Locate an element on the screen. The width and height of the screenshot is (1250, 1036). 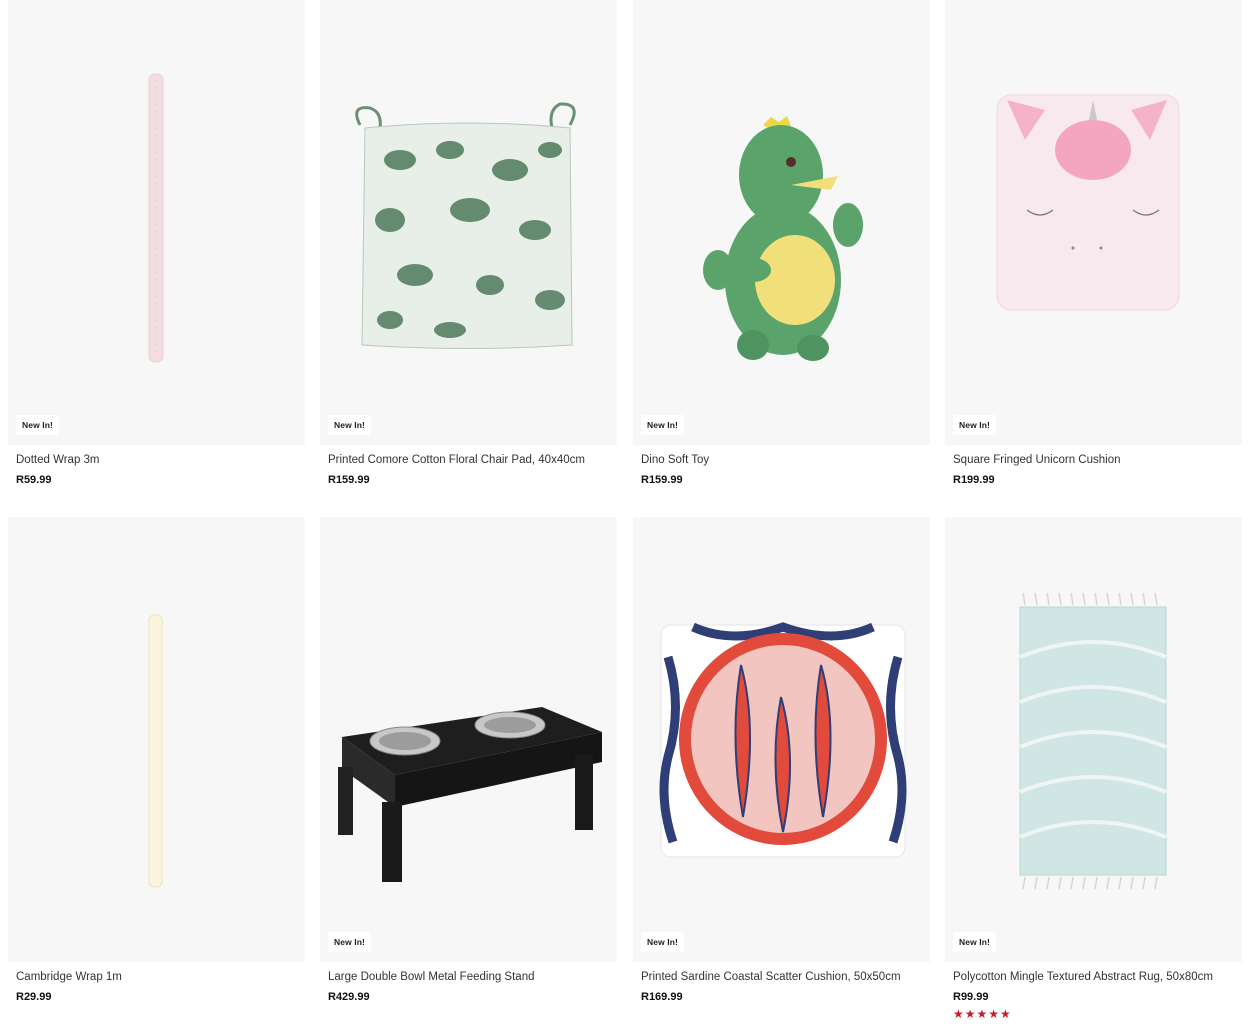
product-image-abstract-rug: New In! is located at coordinates (1093, 739).